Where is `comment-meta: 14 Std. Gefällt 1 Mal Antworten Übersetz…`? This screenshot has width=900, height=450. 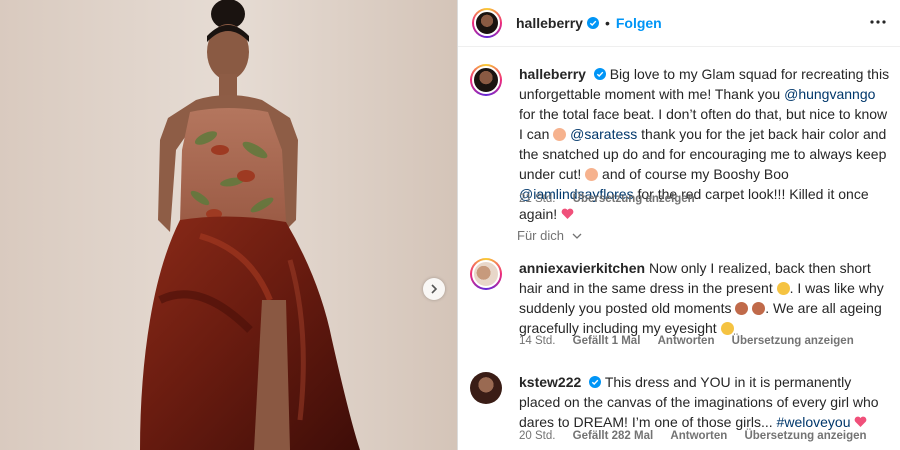 comment-meta: 14 Std. Gefällt 1 Mal Antworten Übersetz… is located at coordinates (693, 341).